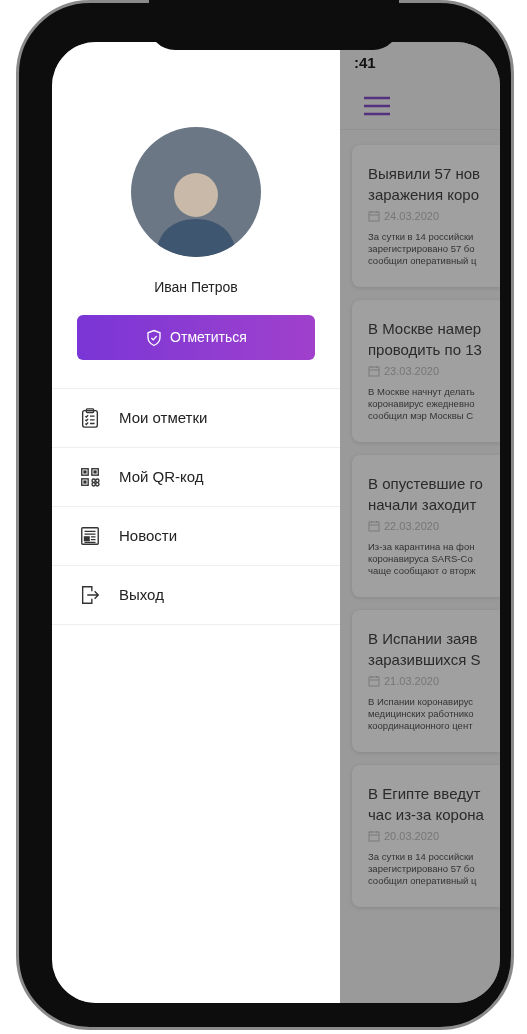 The image size is (527, 1034). I want to click on menu-item-label: Новости, so click(148, 535).